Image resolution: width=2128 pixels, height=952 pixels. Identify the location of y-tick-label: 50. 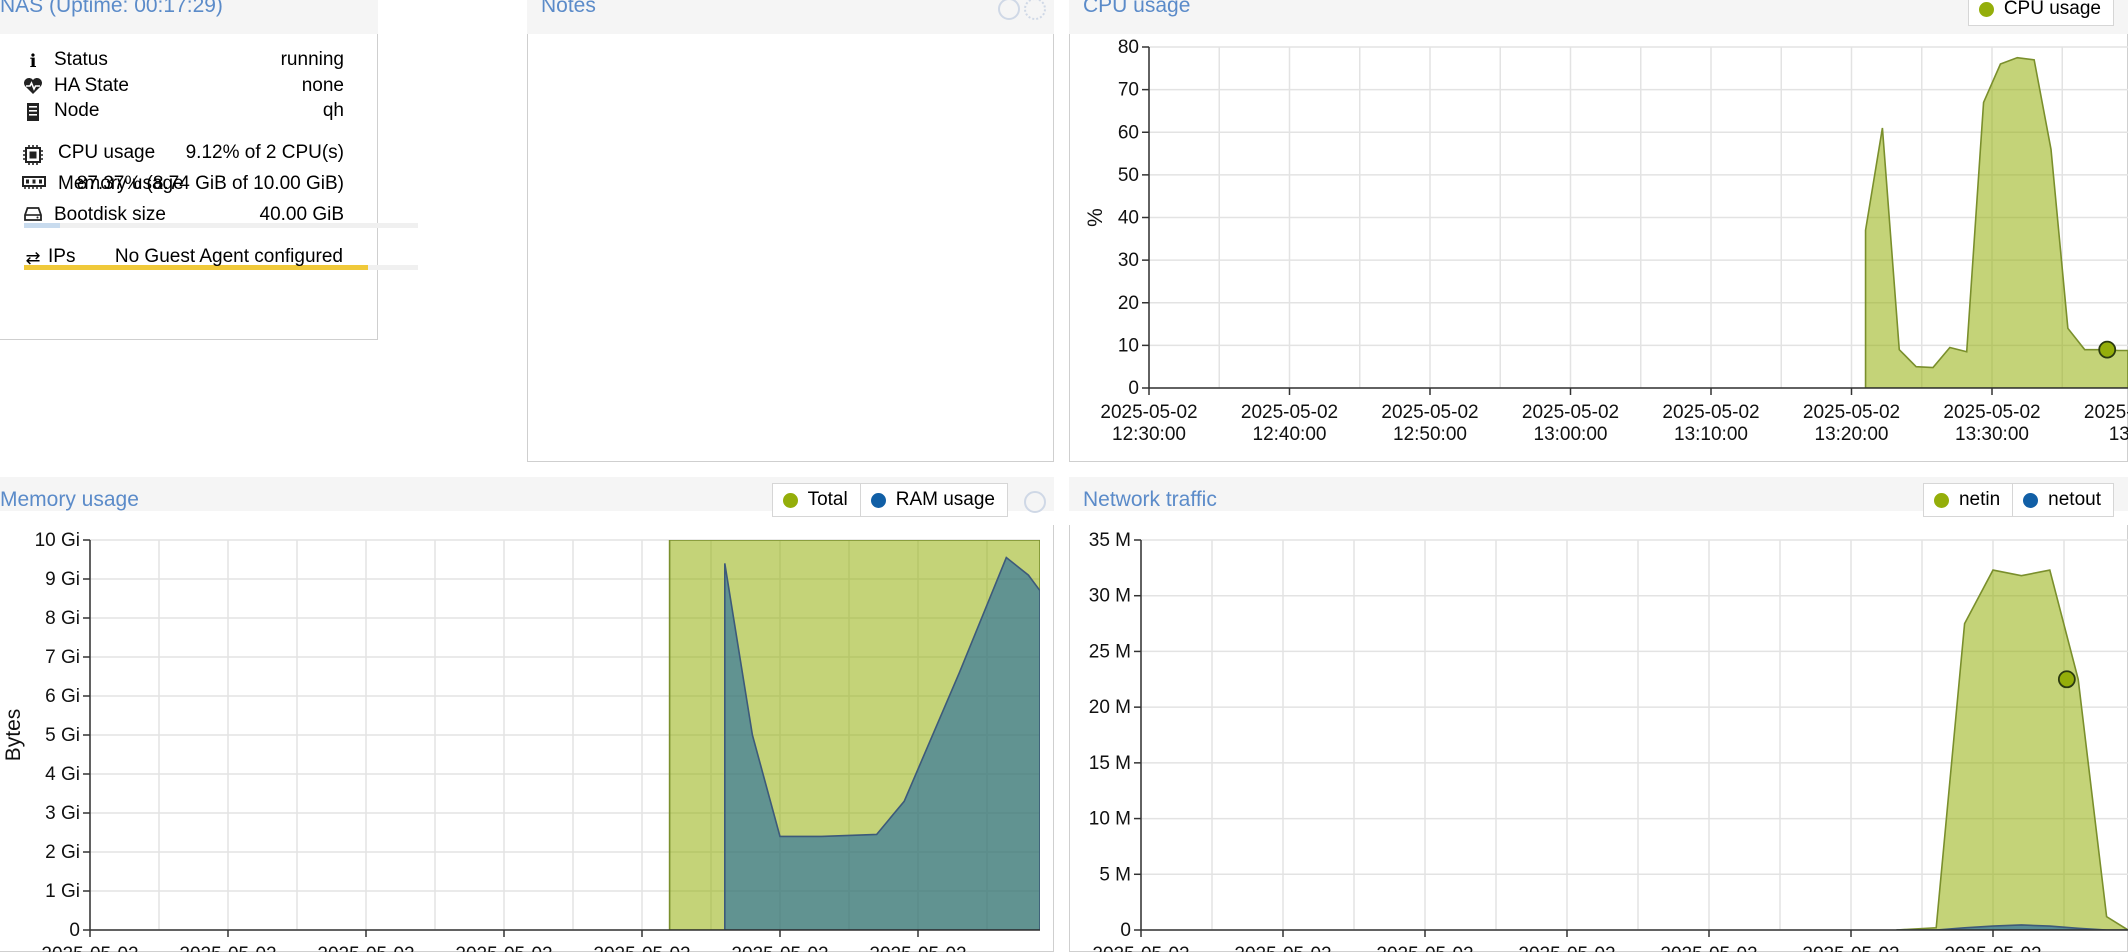
(1128, 175).